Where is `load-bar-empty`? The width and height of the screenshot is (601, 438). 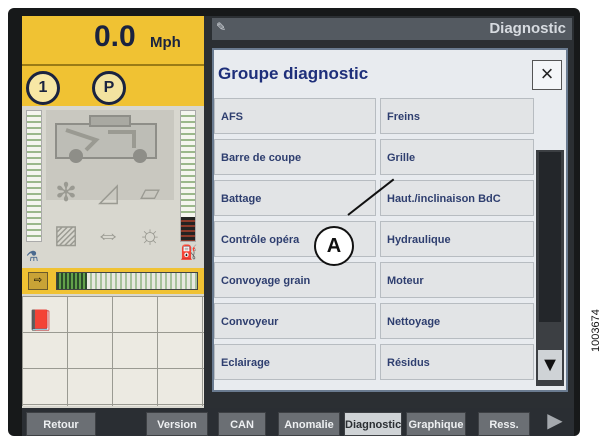
load-bar-empty is located at coordinates (142, 281).